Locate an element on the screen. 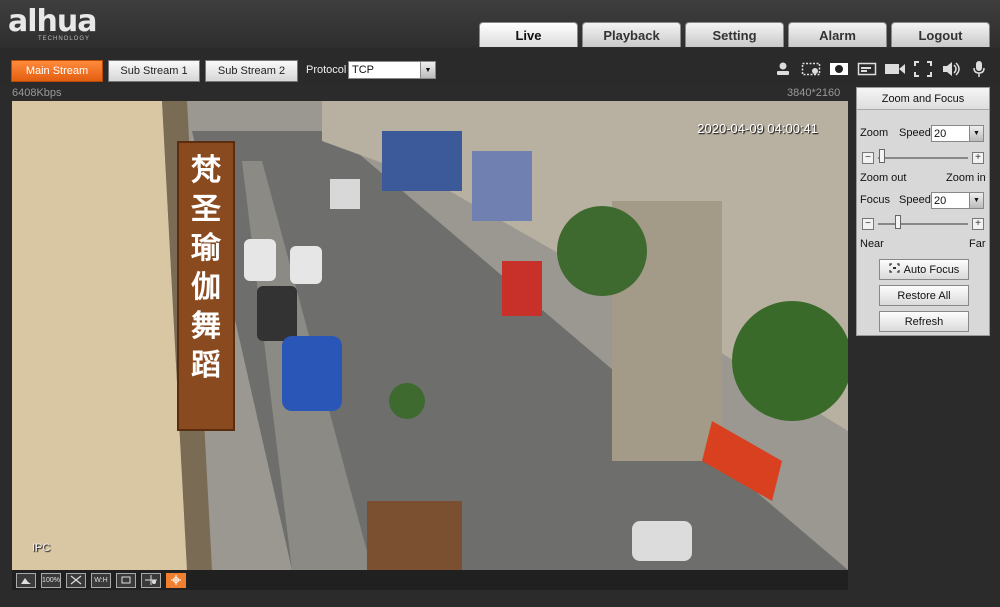  zoom-in-button: + is located at coordinates (978, 158).